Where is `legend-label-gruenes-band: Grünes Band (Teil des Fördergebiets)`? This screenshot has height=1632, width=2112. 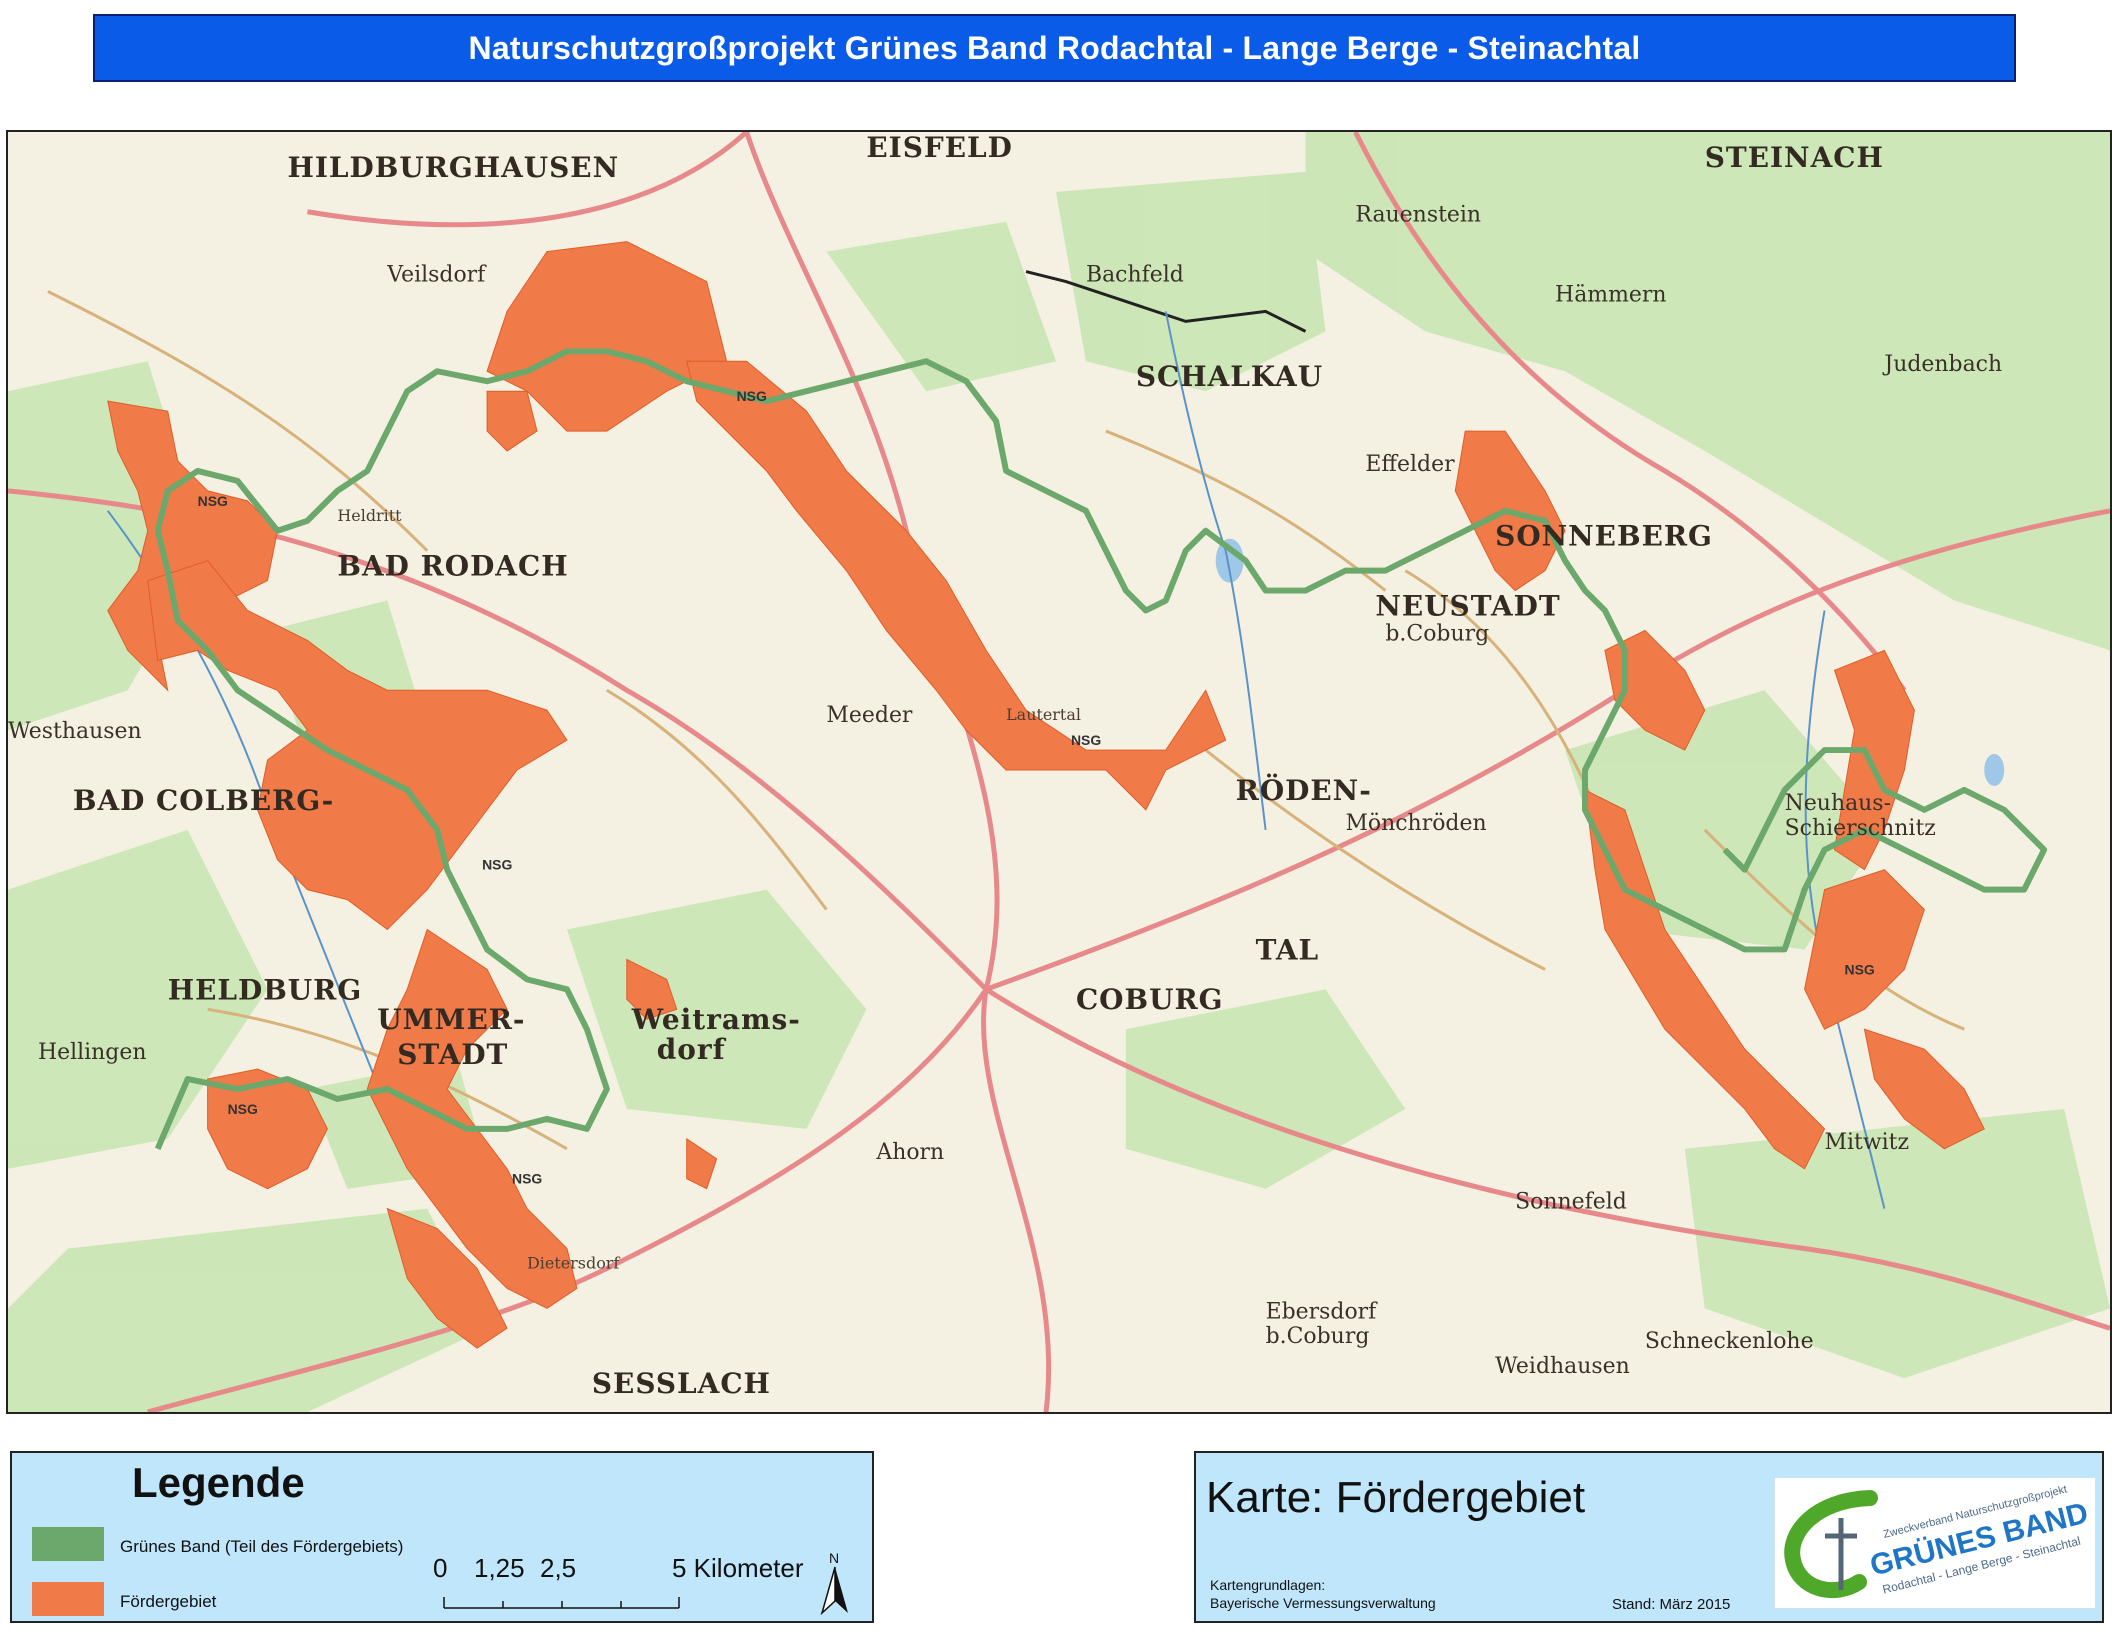
legend-label-gruenes-band: Grünes Band (Teil des Fördergebiets) is located at coordinates (262, 1546).